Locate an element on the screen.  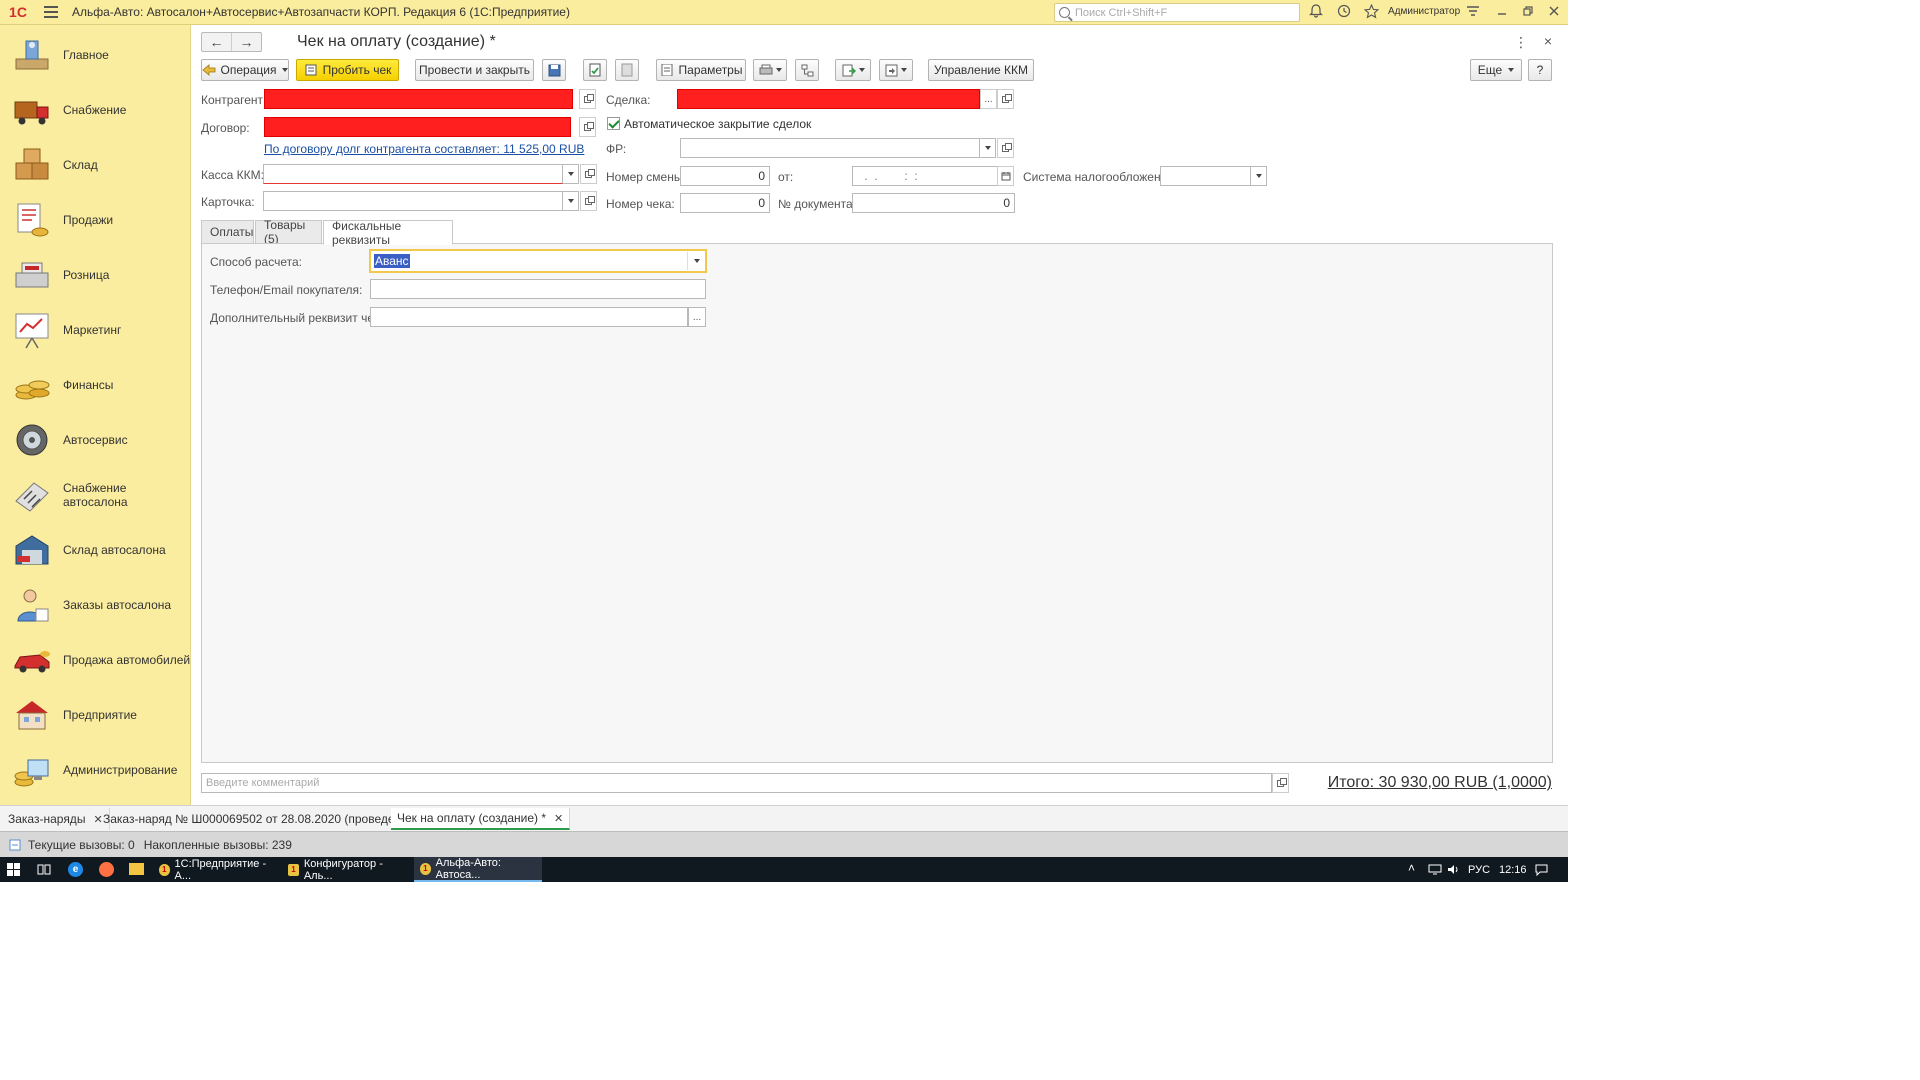
calendar-button is located at coordinates (1005, 176).